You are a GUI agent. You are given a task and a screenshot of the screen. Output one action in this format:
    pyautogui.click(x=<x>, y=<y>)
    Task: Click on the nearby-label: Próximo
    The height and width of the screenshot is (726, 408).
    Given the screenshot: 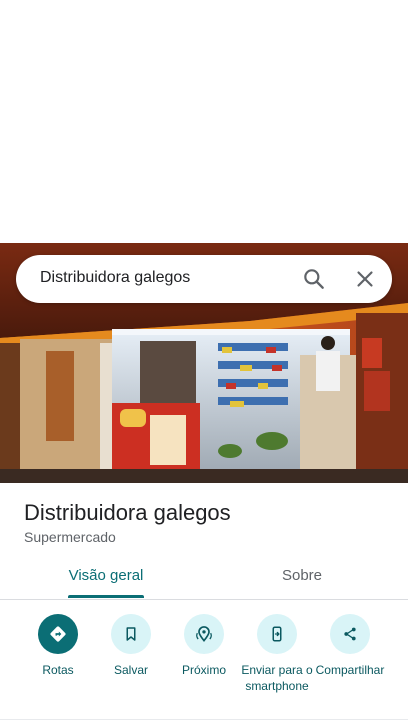 What is the action you would take?
    pyautogui.click(x=203, y=670)
    